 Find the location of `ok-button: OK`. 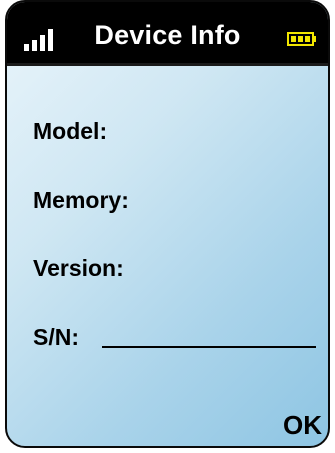

ok-button: OK is located at coordinates (302, 425).